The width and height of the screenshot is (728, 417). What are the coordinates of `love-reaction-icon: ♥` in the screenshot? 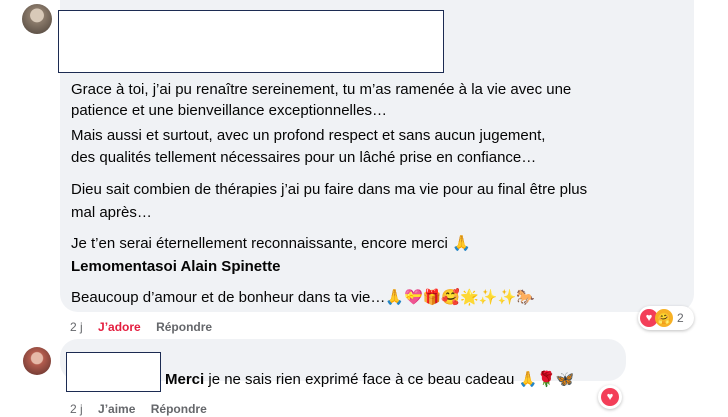 It's located at (610, 397).